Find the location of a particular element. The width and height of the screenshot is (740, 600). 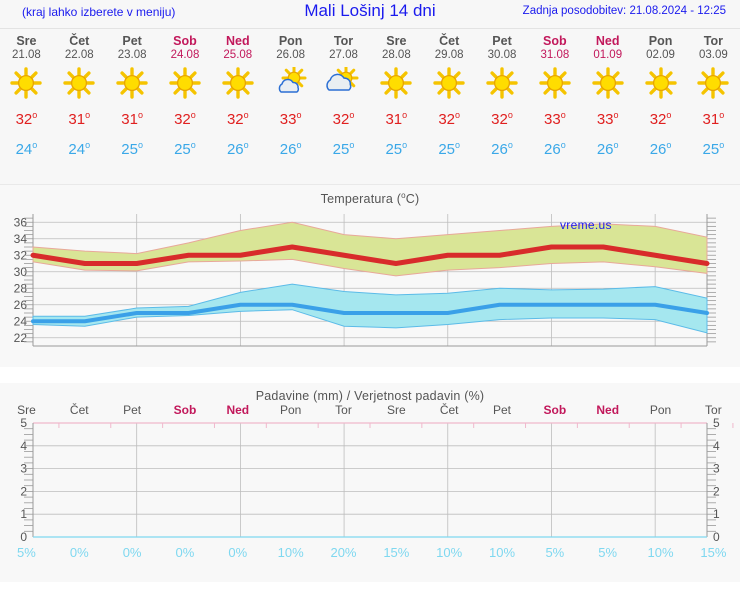

day-column: Pon 26.08 33o 26o is located at coordinates (290, 97).